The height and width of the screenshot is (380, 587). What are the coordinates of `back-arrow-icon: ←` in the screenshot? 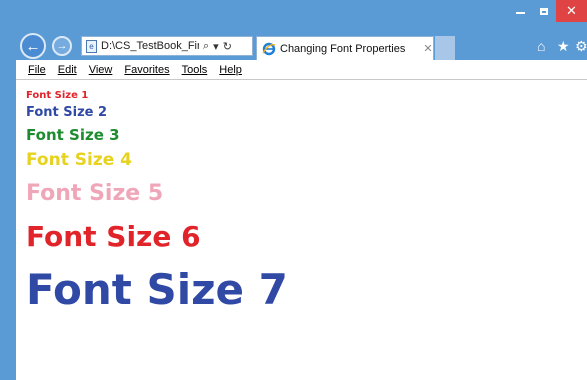 It's located at (33, 46).